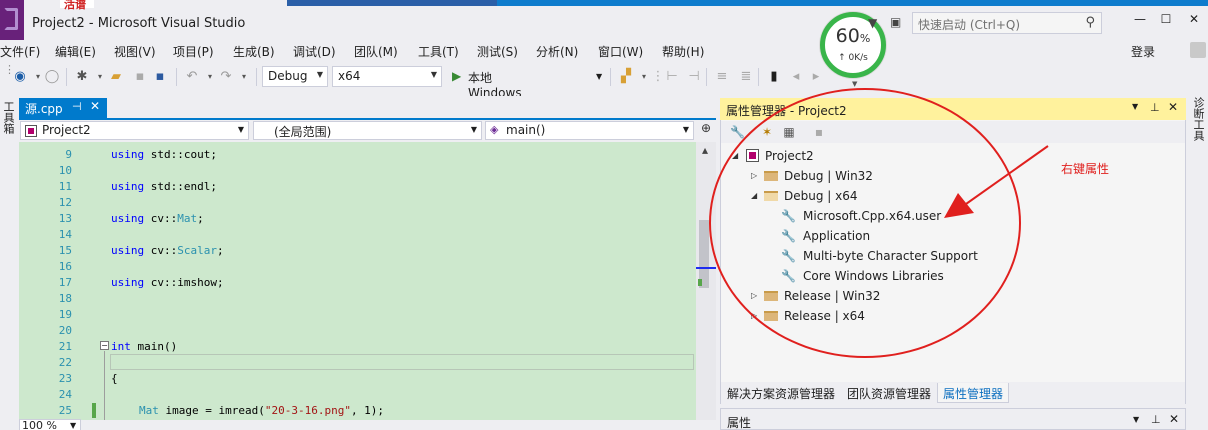 This screenshot has width=1208, height=430. What do you see at coordinates (116, 77) in the screenshot?
I see `open-file-icon: ▰` at bounding box center [116, 77].